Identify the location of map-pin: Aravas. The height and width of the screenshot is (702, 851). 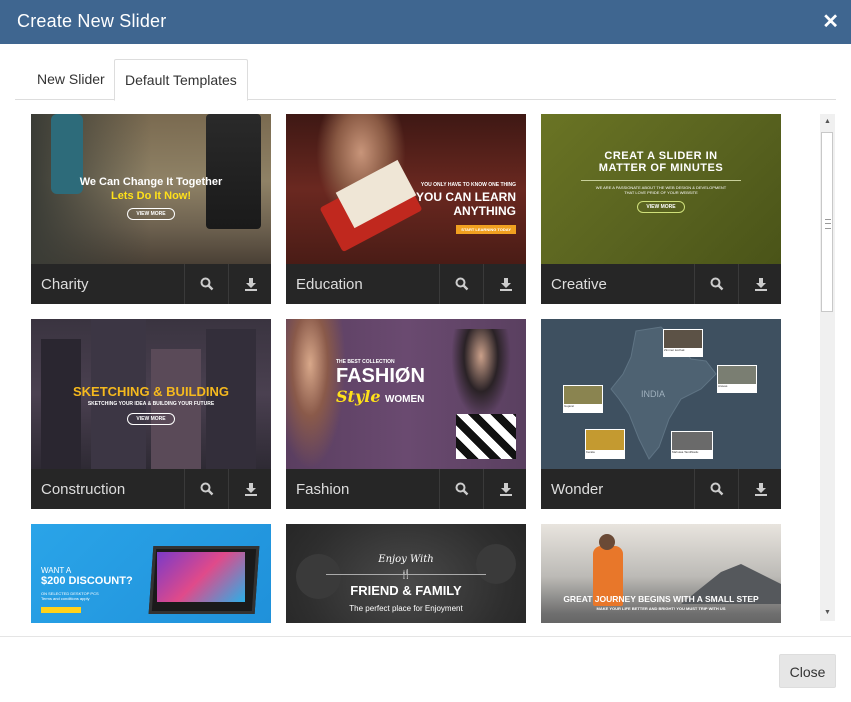
(737, 379).